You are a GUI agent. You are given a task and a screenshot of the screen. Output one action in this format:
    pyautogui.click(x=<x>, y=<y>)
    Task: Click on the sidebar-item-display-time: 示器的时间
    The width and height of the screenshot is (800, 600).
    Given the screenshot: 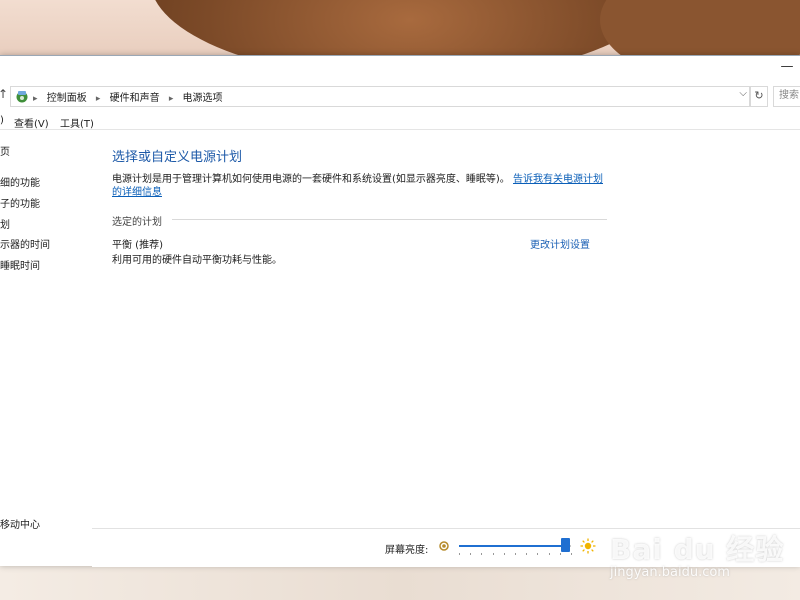 What is the action you would take?
    pyautogui.click(x=25, y=243)
    